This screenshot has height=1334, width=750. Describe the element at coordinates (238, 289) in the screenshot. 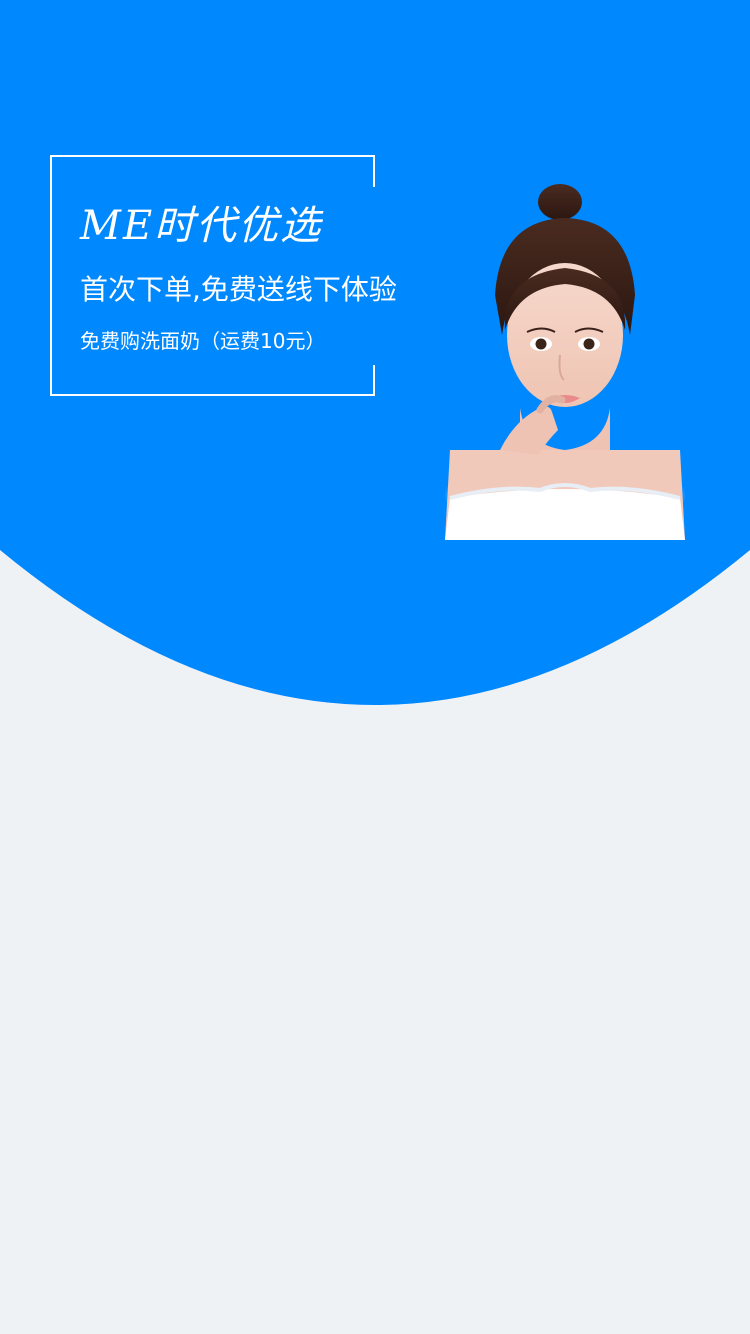

I see `promo-headline: 首次下单,免费送线下体验` at that location.